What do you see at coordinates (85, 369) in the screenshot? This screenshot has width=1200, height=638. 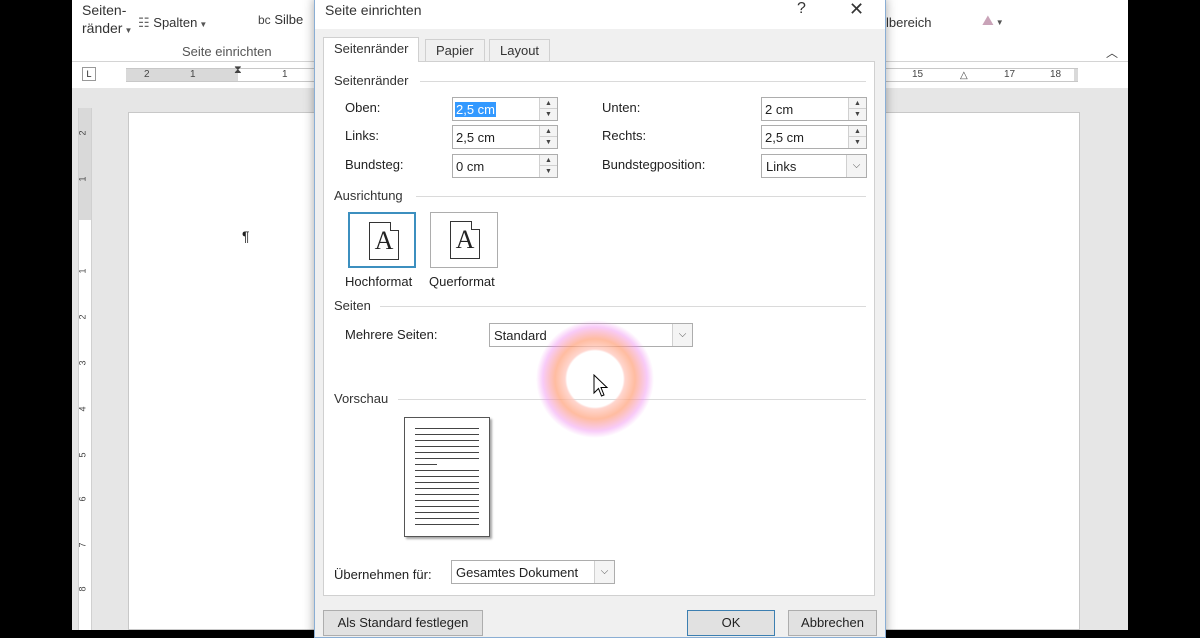 I see `vertical-ruler: 2 1 1 2 3 4 5 6 7 8` at bounding box center [85, 369].